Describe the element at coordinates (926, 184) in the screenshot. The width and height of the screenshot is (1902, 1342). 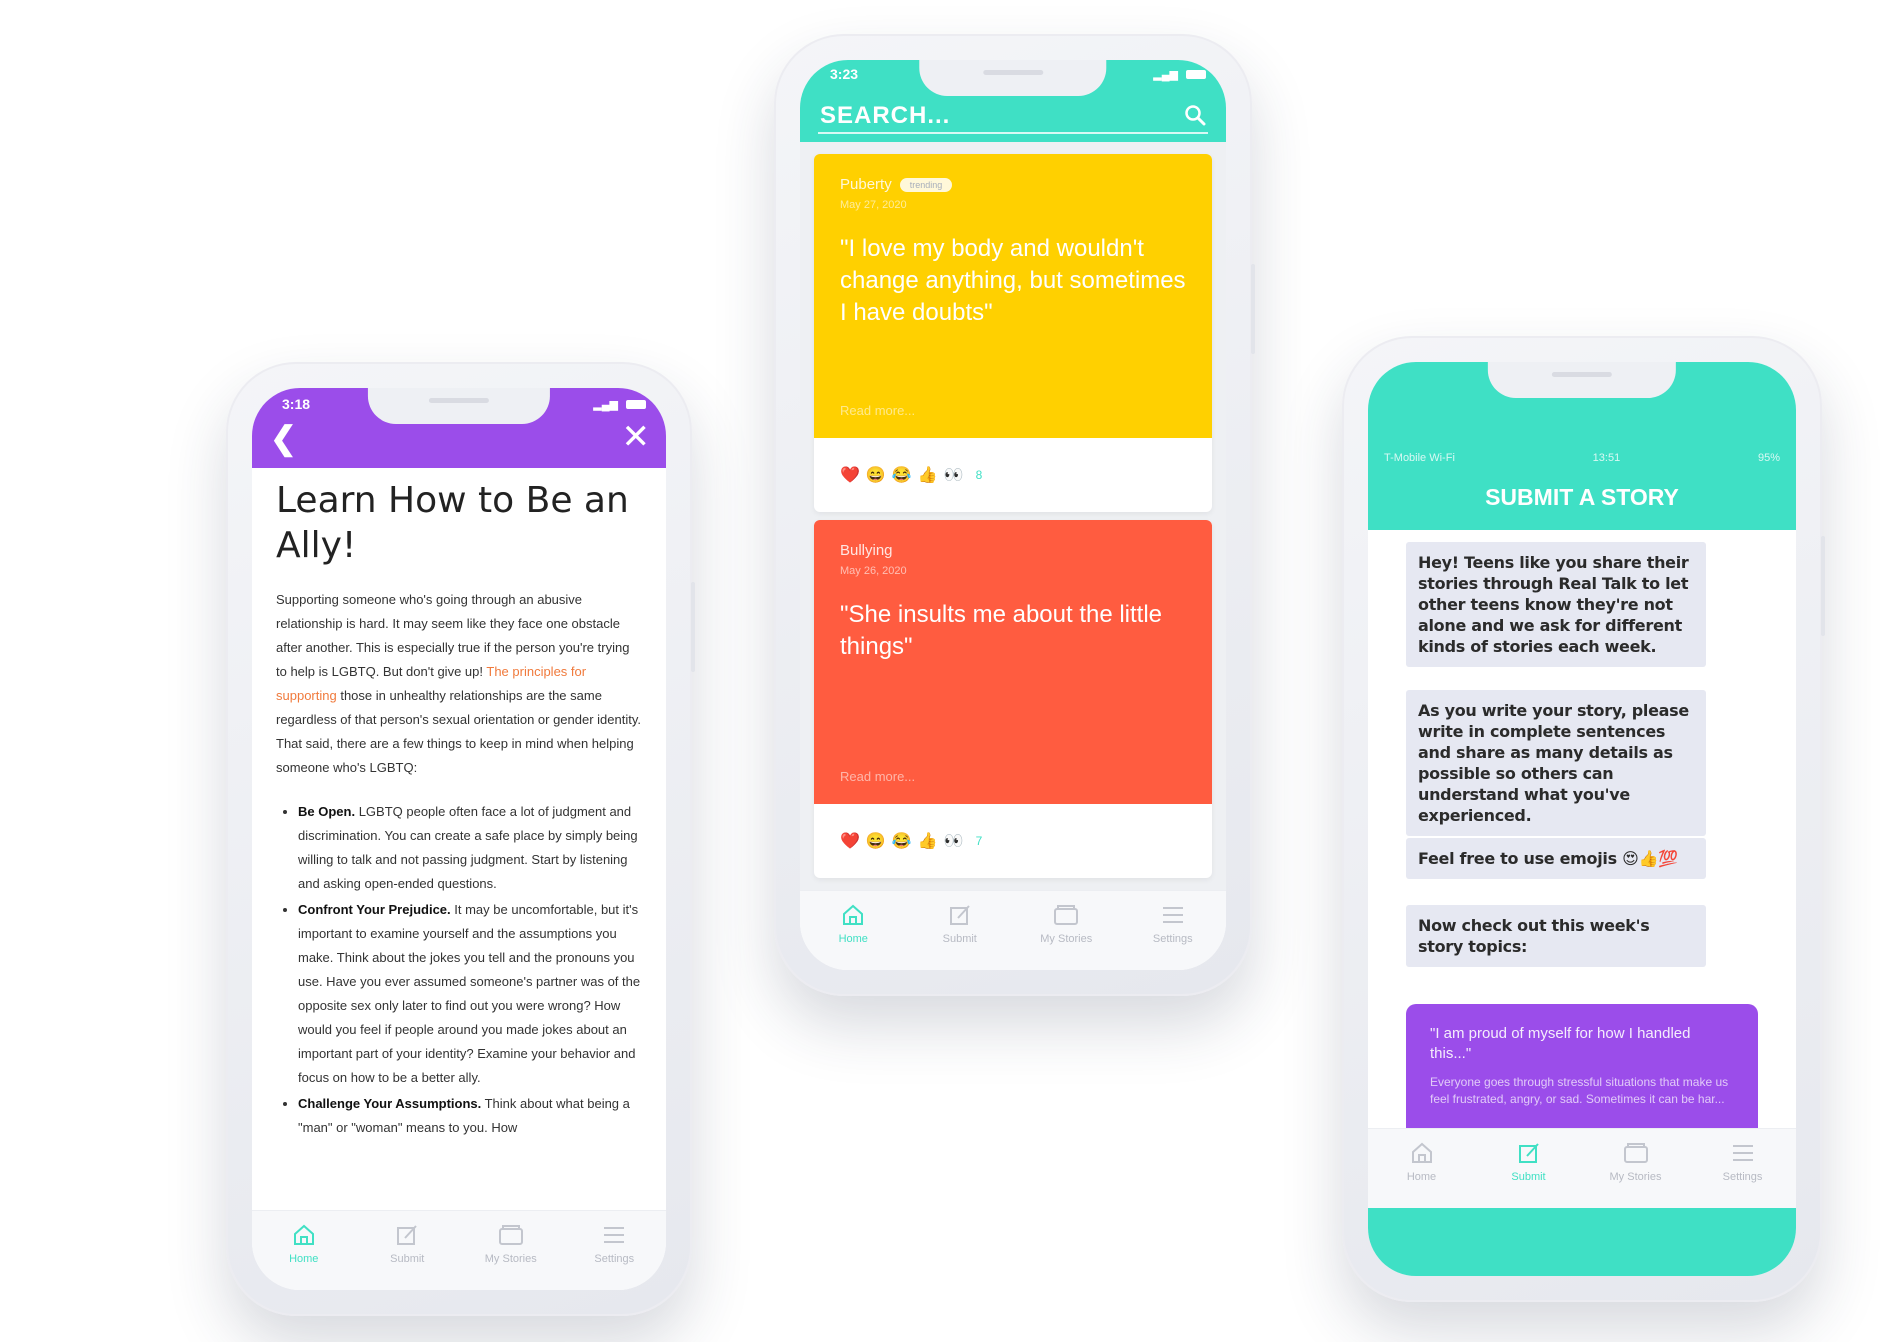
I see `trending-badge: trending` at that location.